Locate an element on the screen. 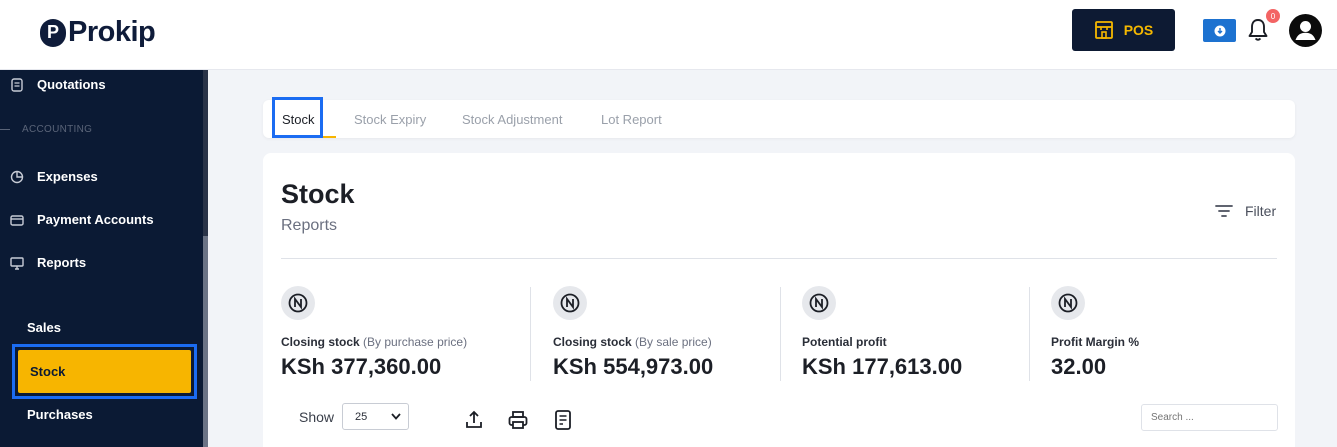 This screenshot has height=447, width=1337. filter-button: Filter is located at coordinates (1245, 211).